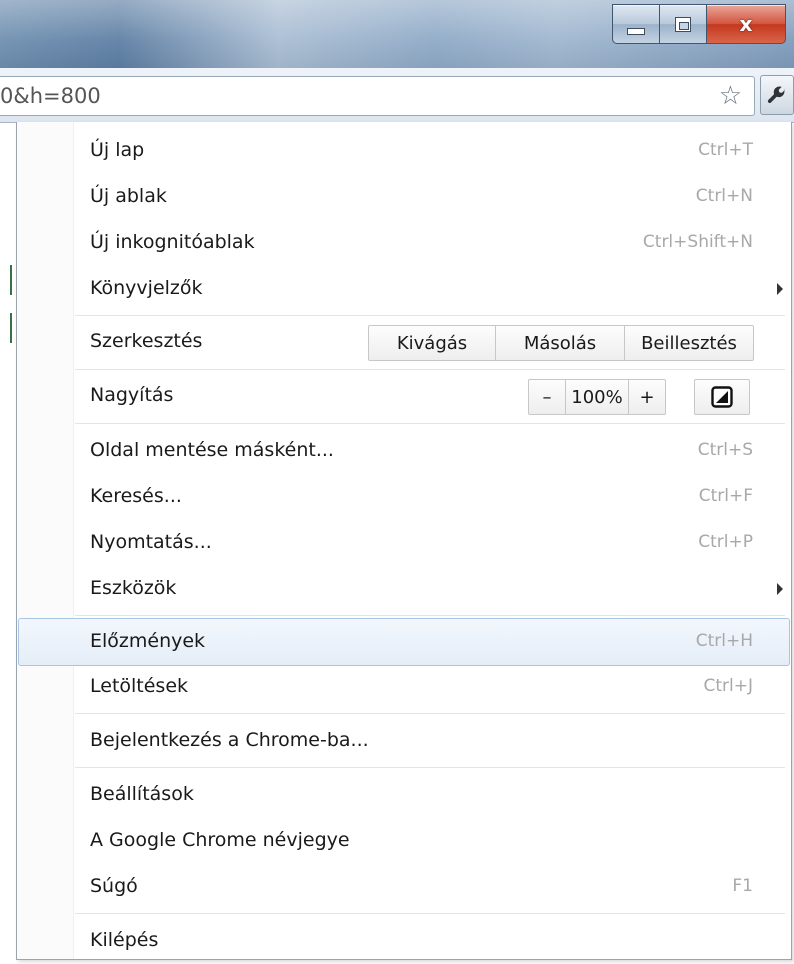  Describe the element at coordinates (146, 341) in the screenshot. I see `menu-item-label: Szerkesztés` at that location.